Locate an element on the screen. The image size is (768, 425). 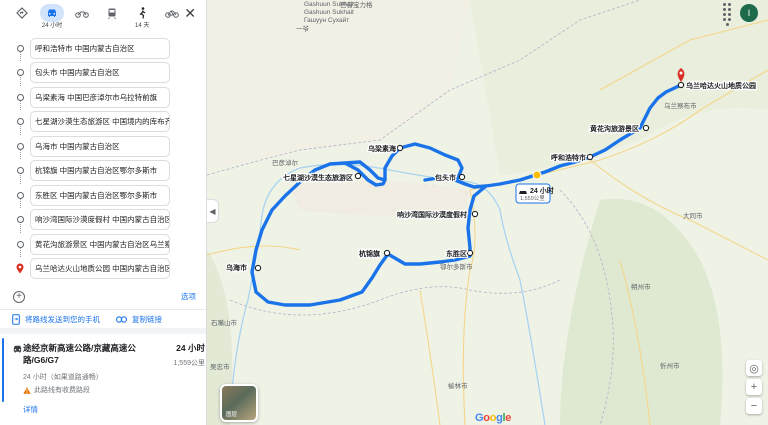
walk-icon is located at coordinates (142, 13).